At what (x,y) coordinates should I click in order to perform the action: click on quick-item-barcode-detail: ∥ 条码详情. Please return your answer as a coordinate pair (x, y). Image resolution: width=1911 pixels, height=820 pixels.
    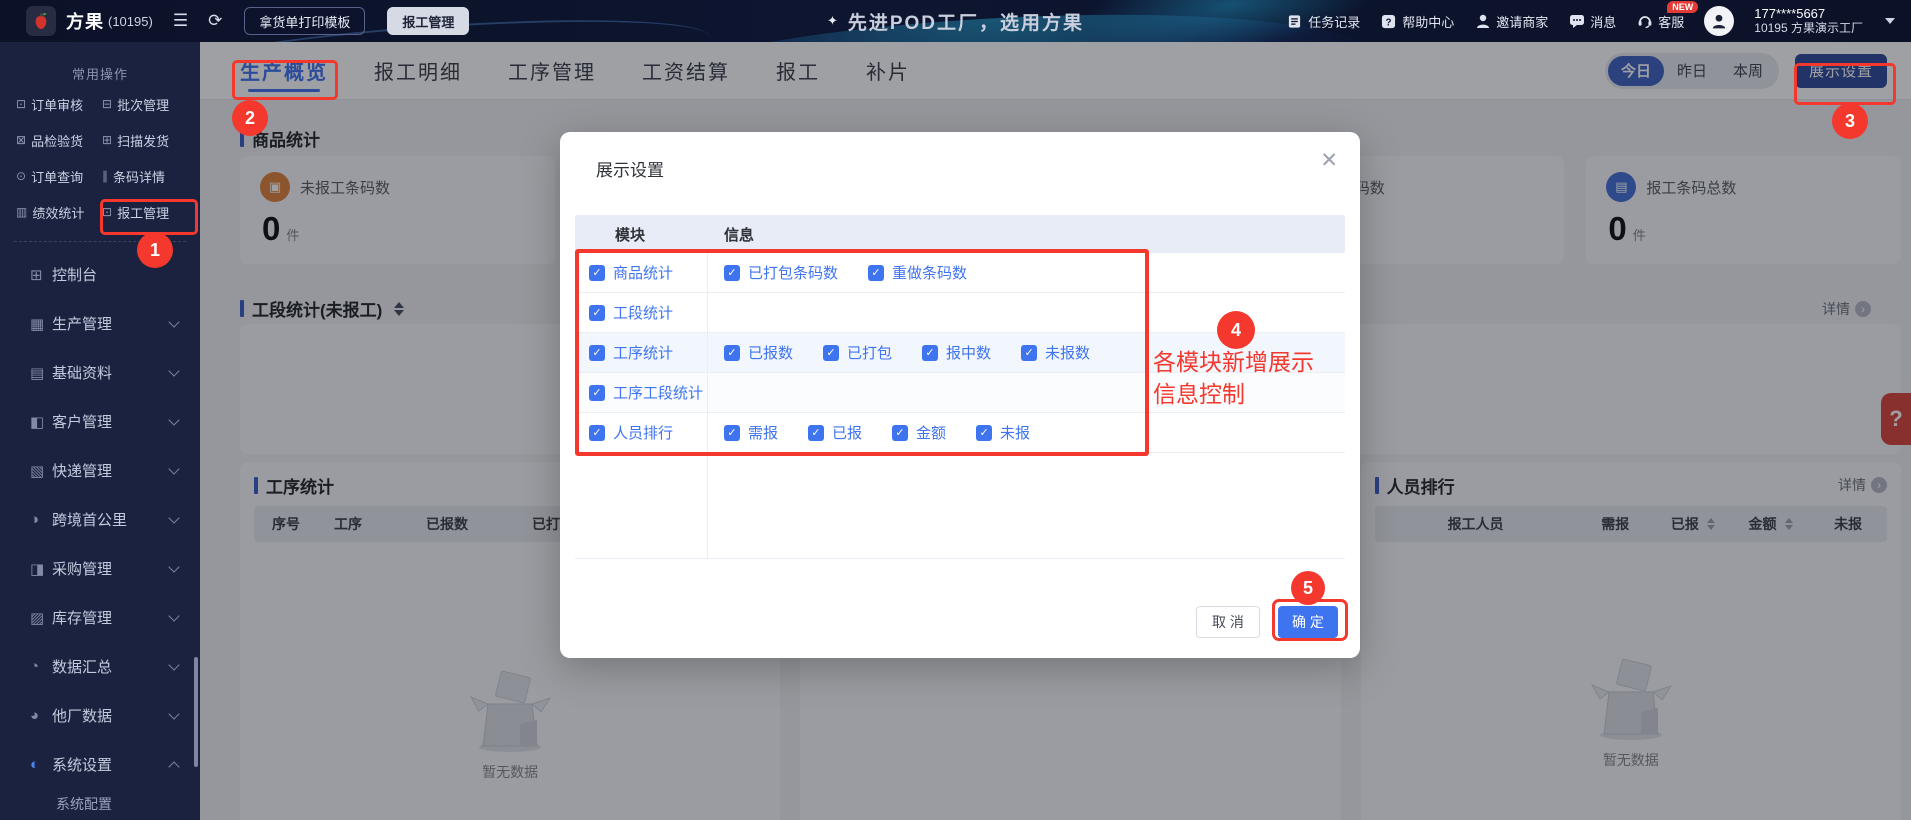
    Looking at the image, I should click on (145, 176).